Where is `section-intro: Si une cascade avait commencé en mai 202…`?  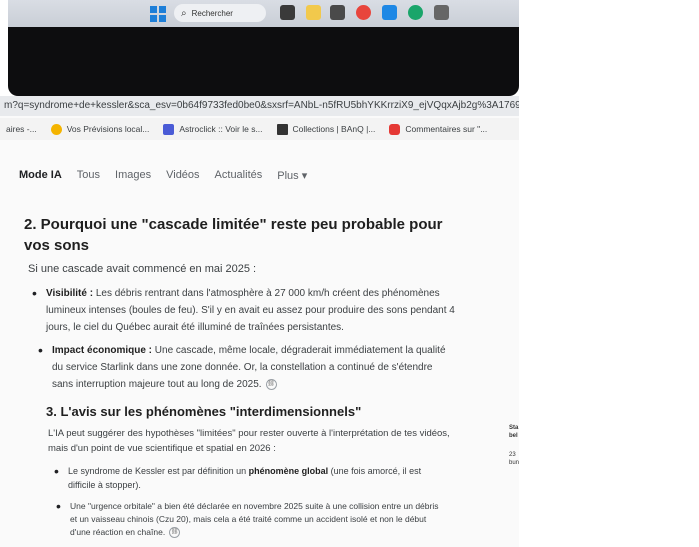 section-intro: Si une cascade avait commencé en mai 202… is located at coordinates (142, 269).